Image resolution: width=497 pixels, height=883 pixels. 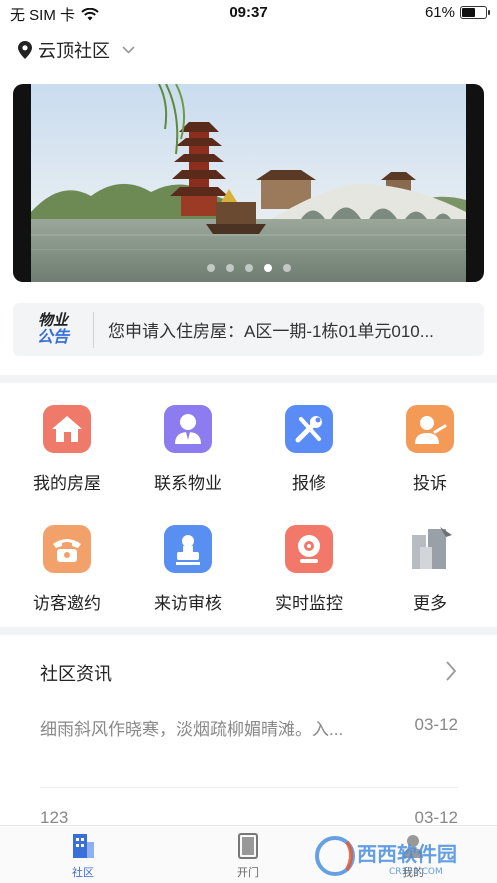 What do you see at coordinates (248, 873) in the screenshot?
I see `tab-label: 开门` at bounding box center [248, 873].